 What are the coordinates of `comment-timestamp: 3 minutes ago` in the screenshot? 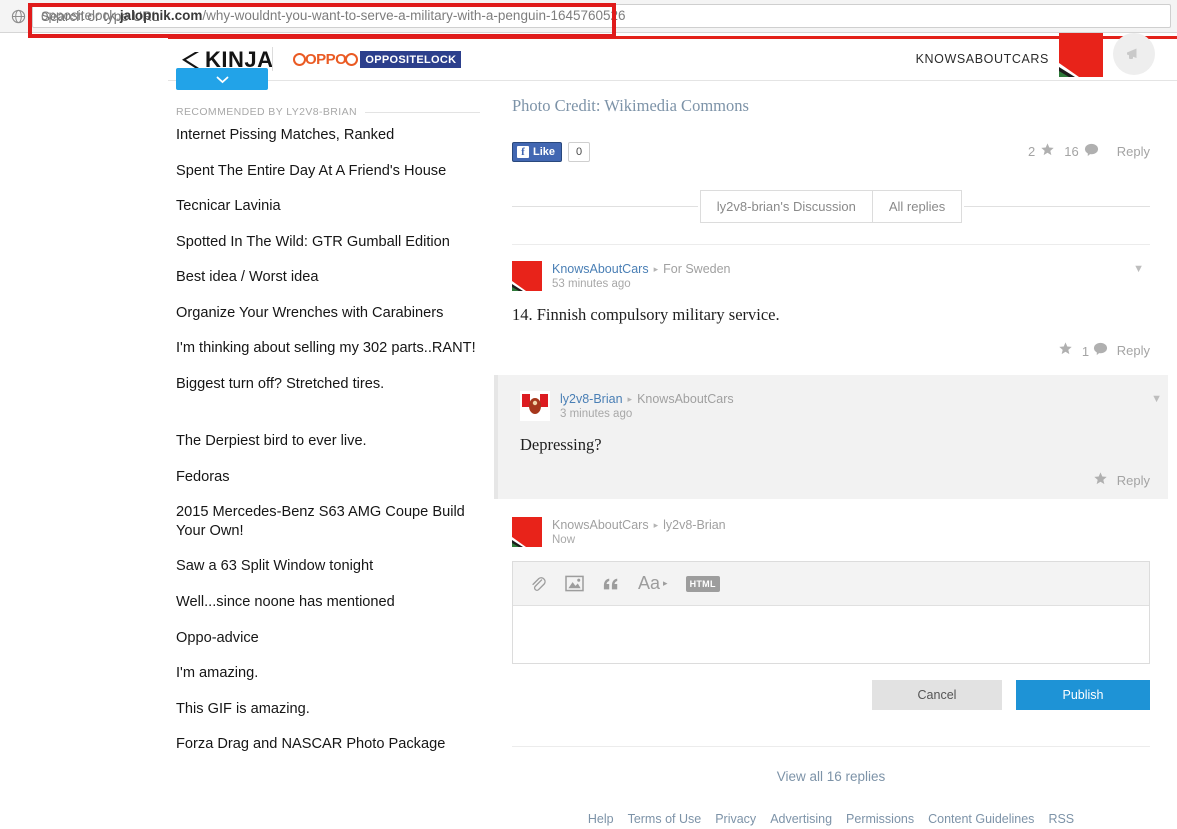 It's located at (596, 414).